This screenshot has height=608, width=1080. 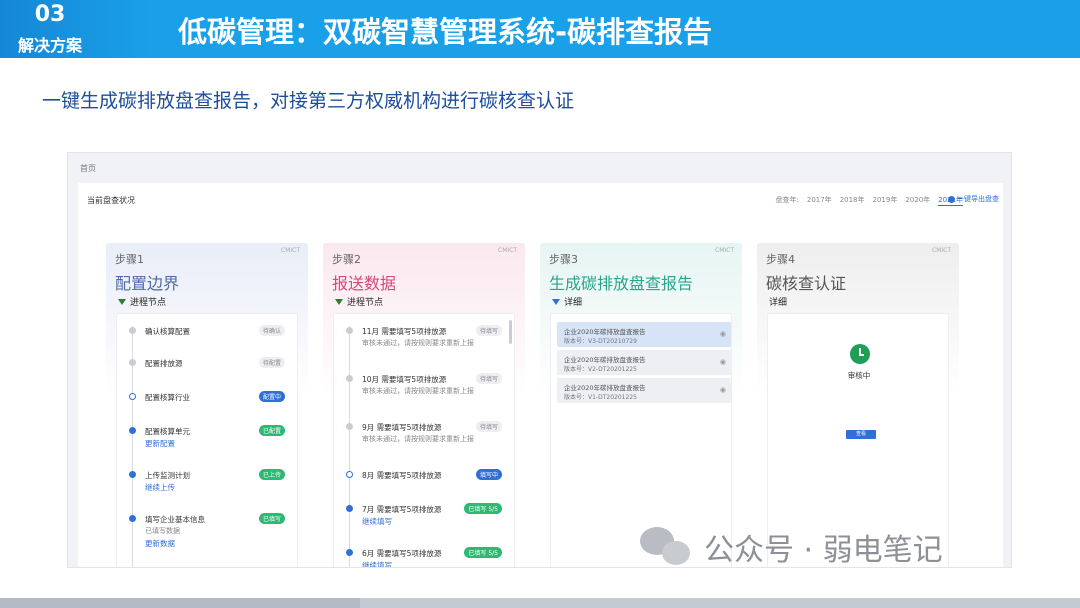 I want to click on view-button: 查看, so click(x=861, y=434).